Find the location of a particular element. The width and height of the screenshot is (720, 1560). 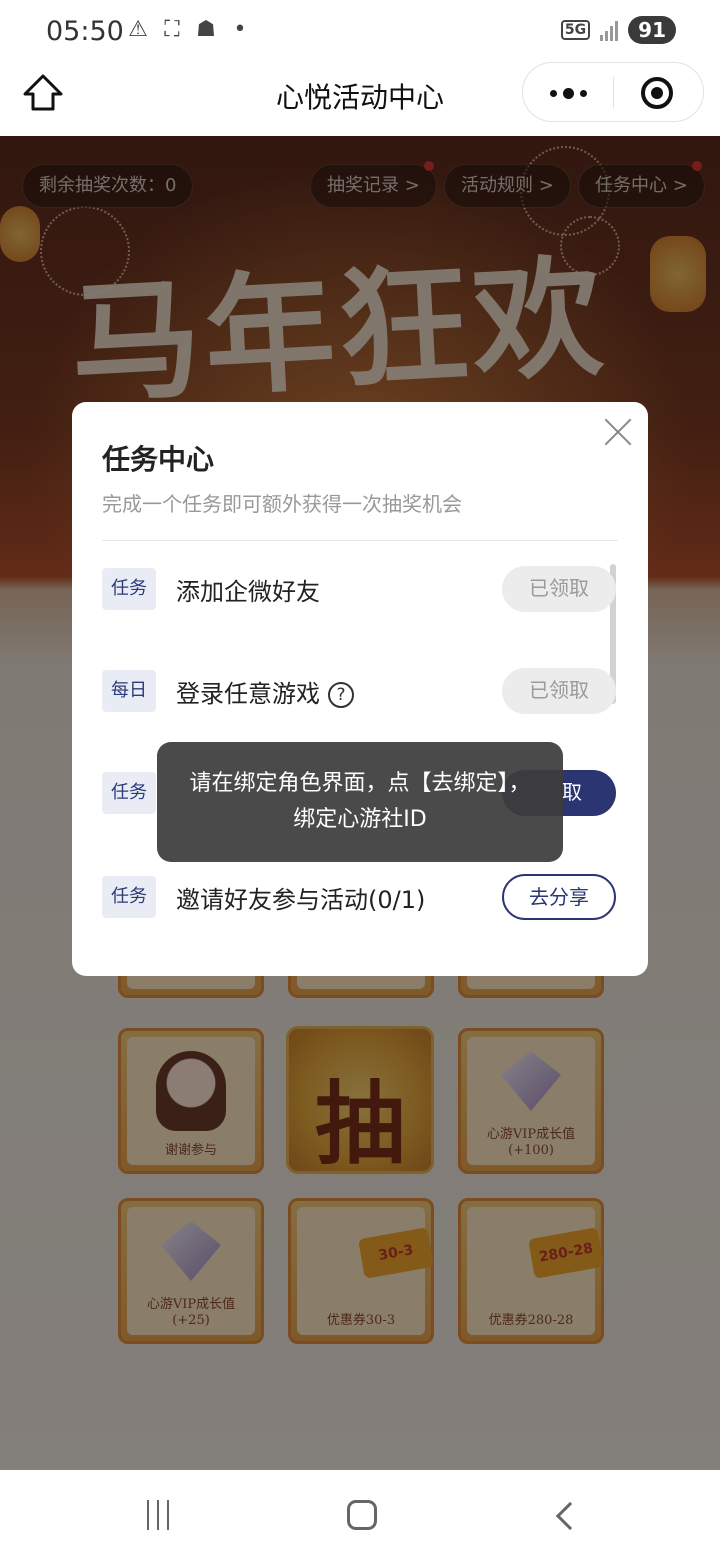

screenshot-icon: ⛶ is located at coordinates (172, 29).